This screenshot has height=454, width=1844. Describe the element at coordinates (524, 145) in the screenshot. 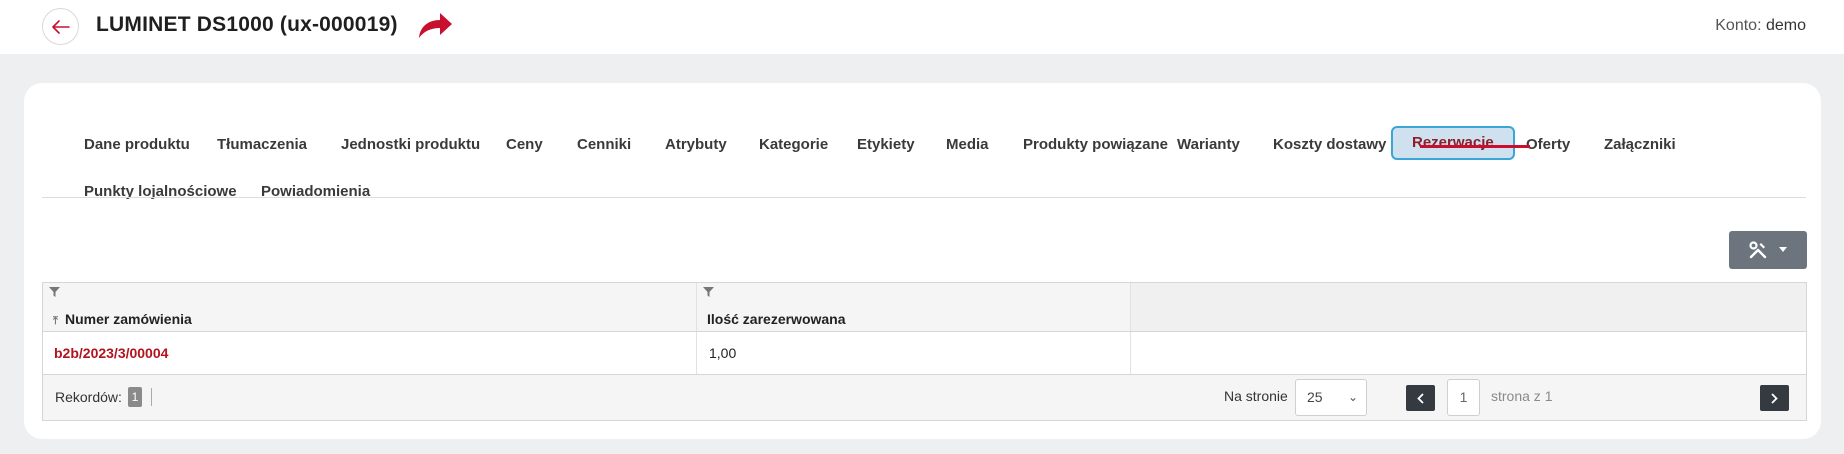

I see `tab-ceny: Ceny` at that location.